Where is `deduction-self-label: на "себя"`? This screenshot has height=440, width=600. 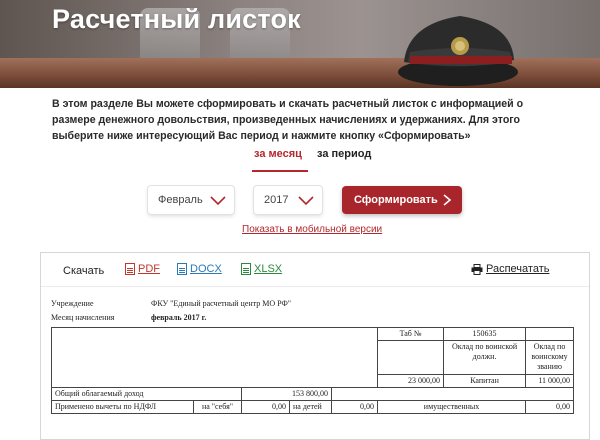
deduction-self-label: на "себя" is located at coordinates (217, 407).